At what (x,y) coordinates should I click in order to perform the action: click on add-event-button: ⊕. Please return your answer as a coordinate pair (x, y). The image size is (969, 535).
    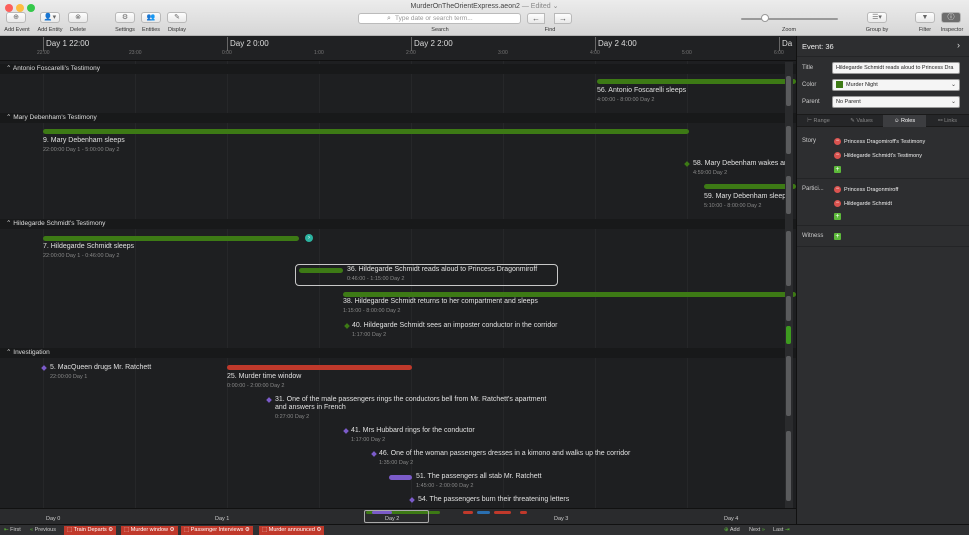
    Looking at the image, I should click on (16, 17).